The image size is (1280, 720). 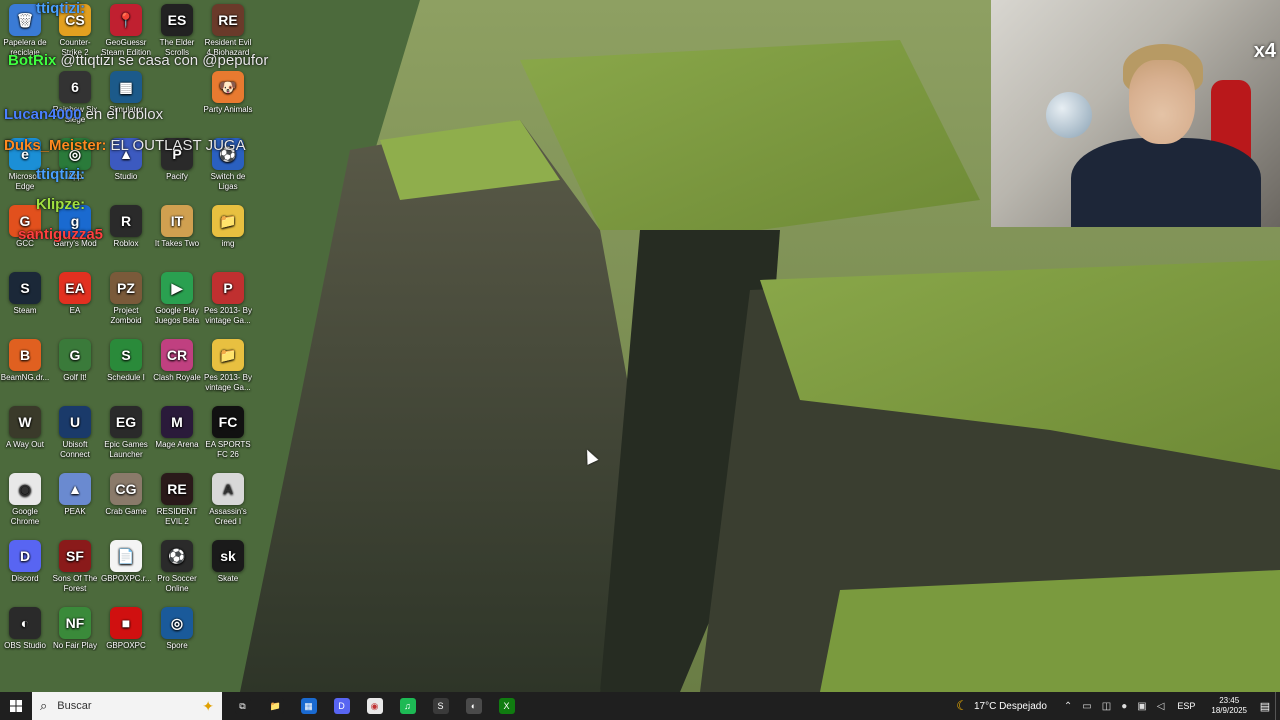 What do you see at coordinates (127, 706) in the screenshot?
I see `taskbar-search-box: ⌕ Buscar ✦` at bounding box center [127, 706].